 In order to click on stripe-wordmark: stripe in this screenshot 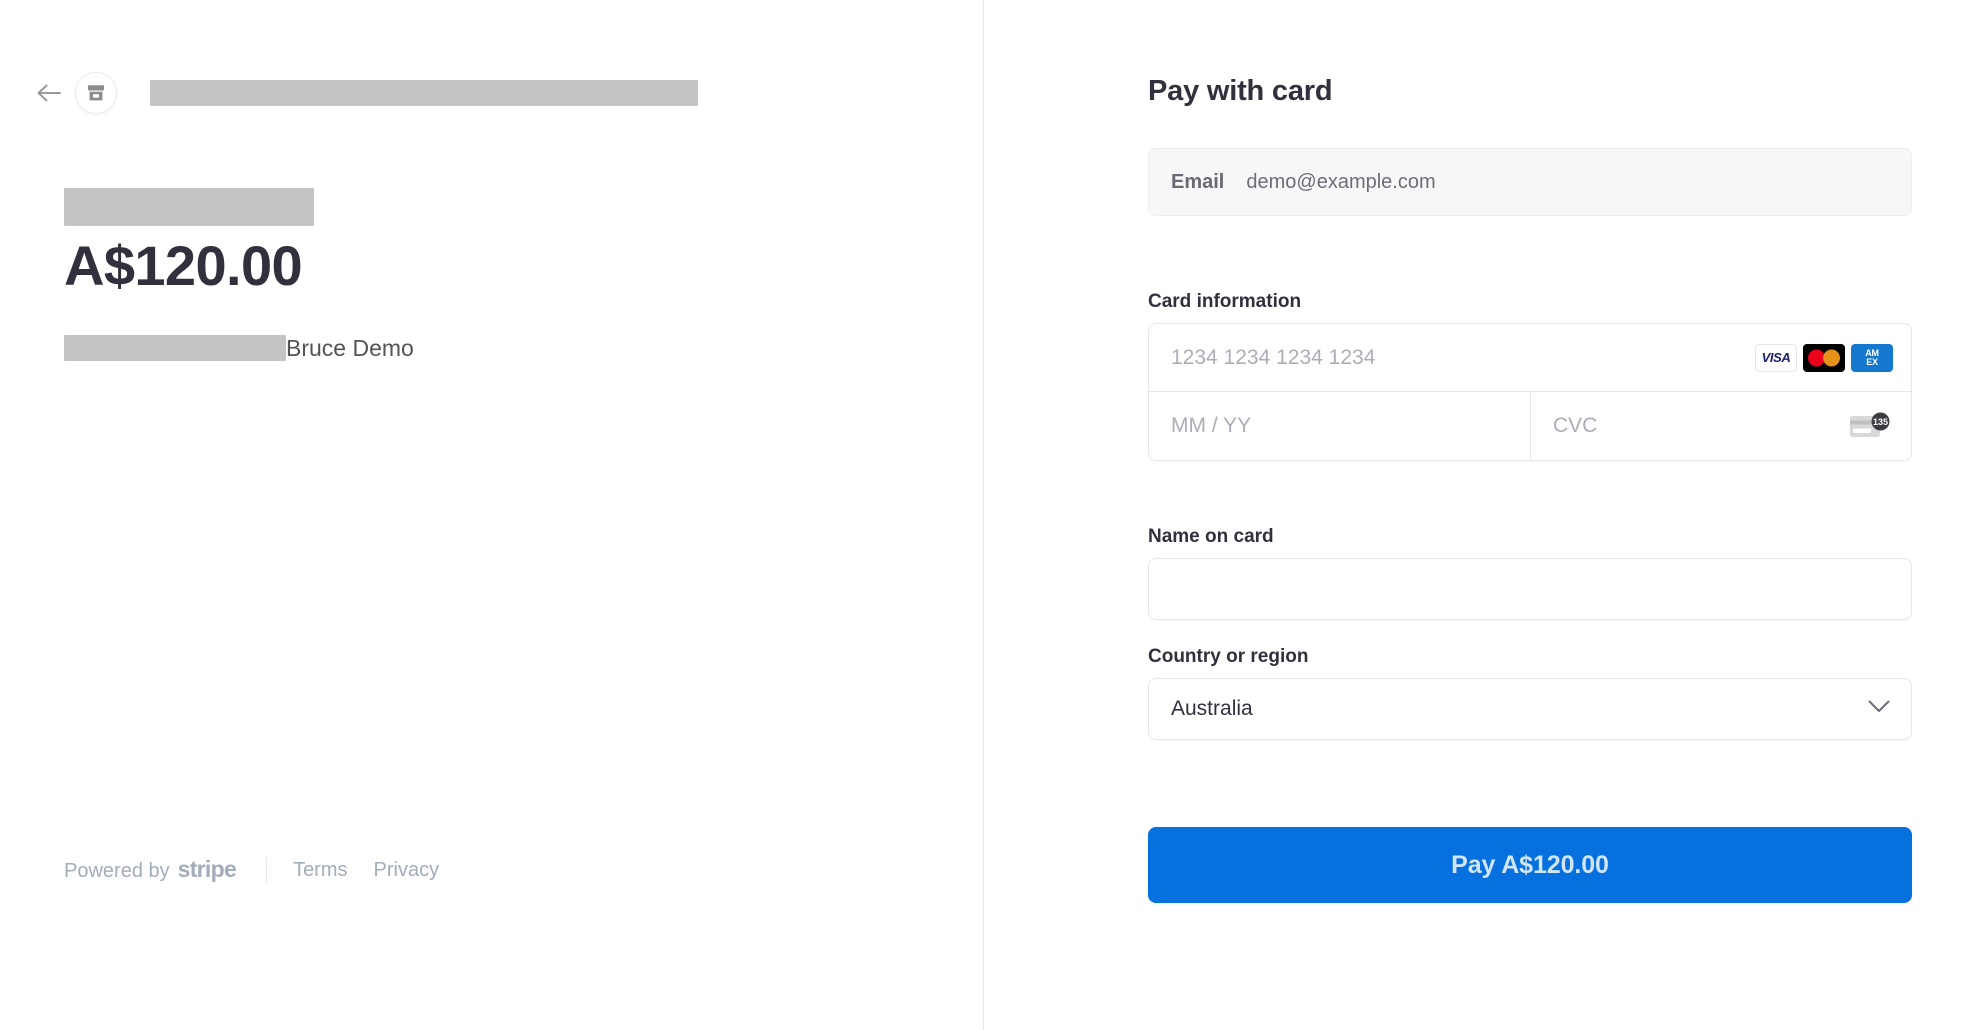, I will do `click(207, 869)`.